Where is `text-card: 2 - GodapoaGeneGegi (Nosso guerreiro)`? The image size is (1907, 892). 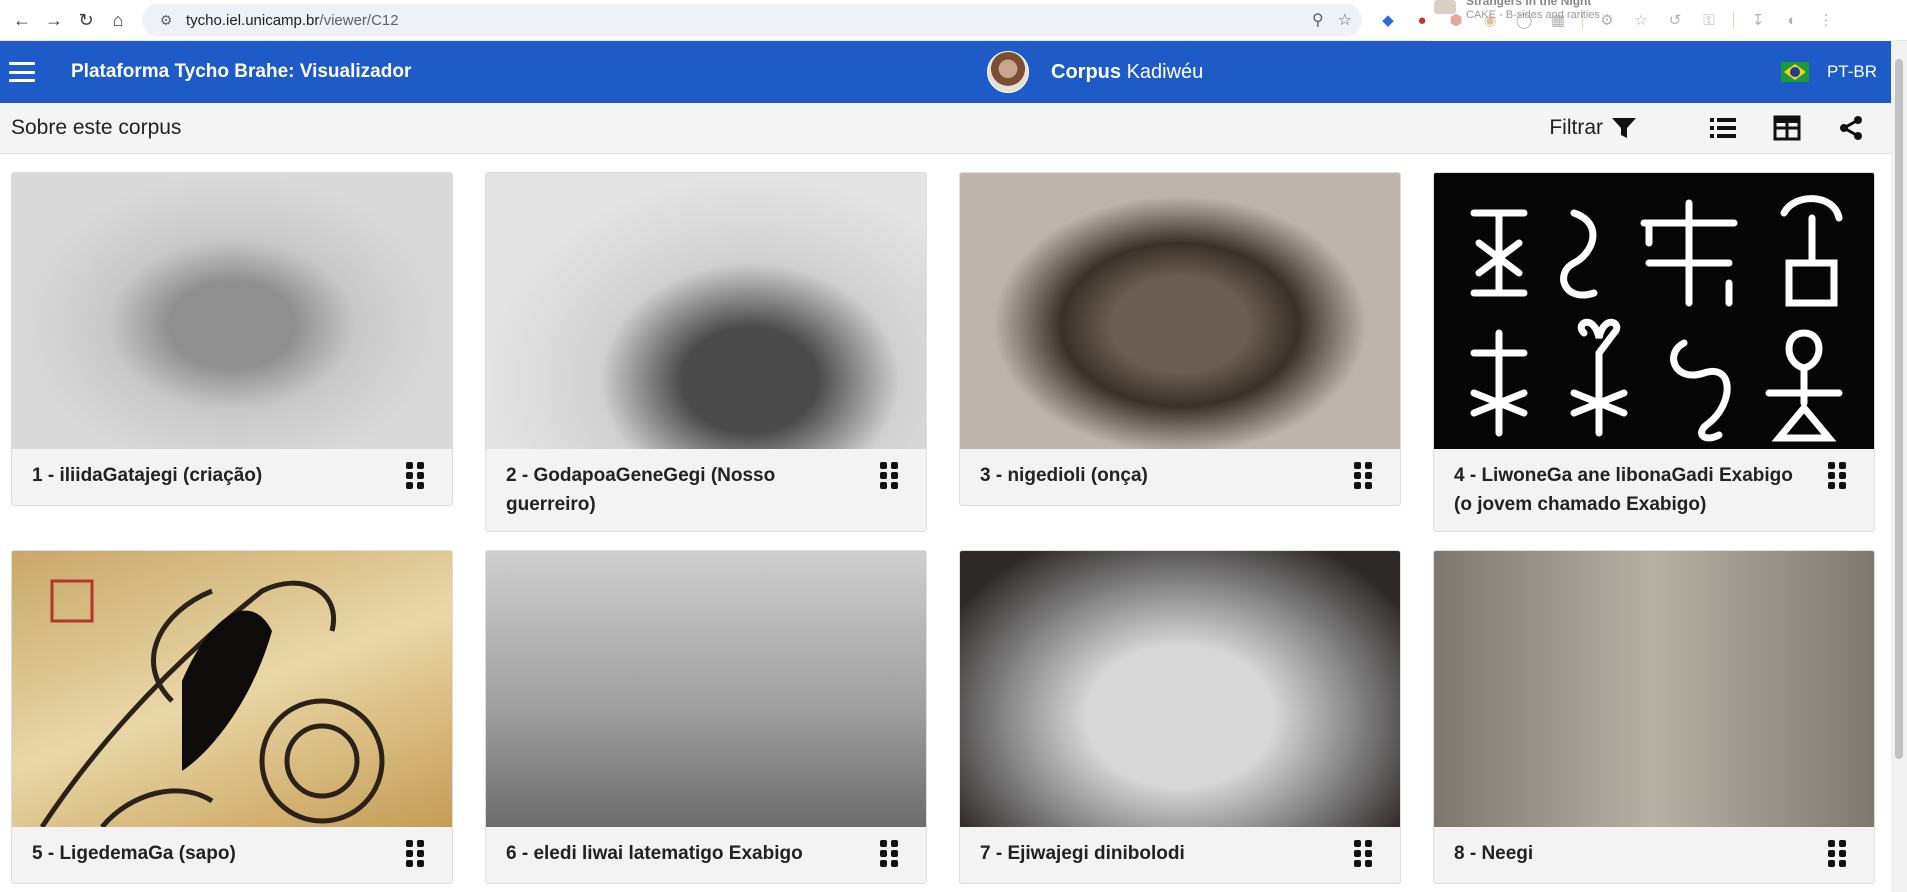 text-card: 2 - GodapoaGeneGegi (Nosso guerreiro) is located at coordinates (706, 352).